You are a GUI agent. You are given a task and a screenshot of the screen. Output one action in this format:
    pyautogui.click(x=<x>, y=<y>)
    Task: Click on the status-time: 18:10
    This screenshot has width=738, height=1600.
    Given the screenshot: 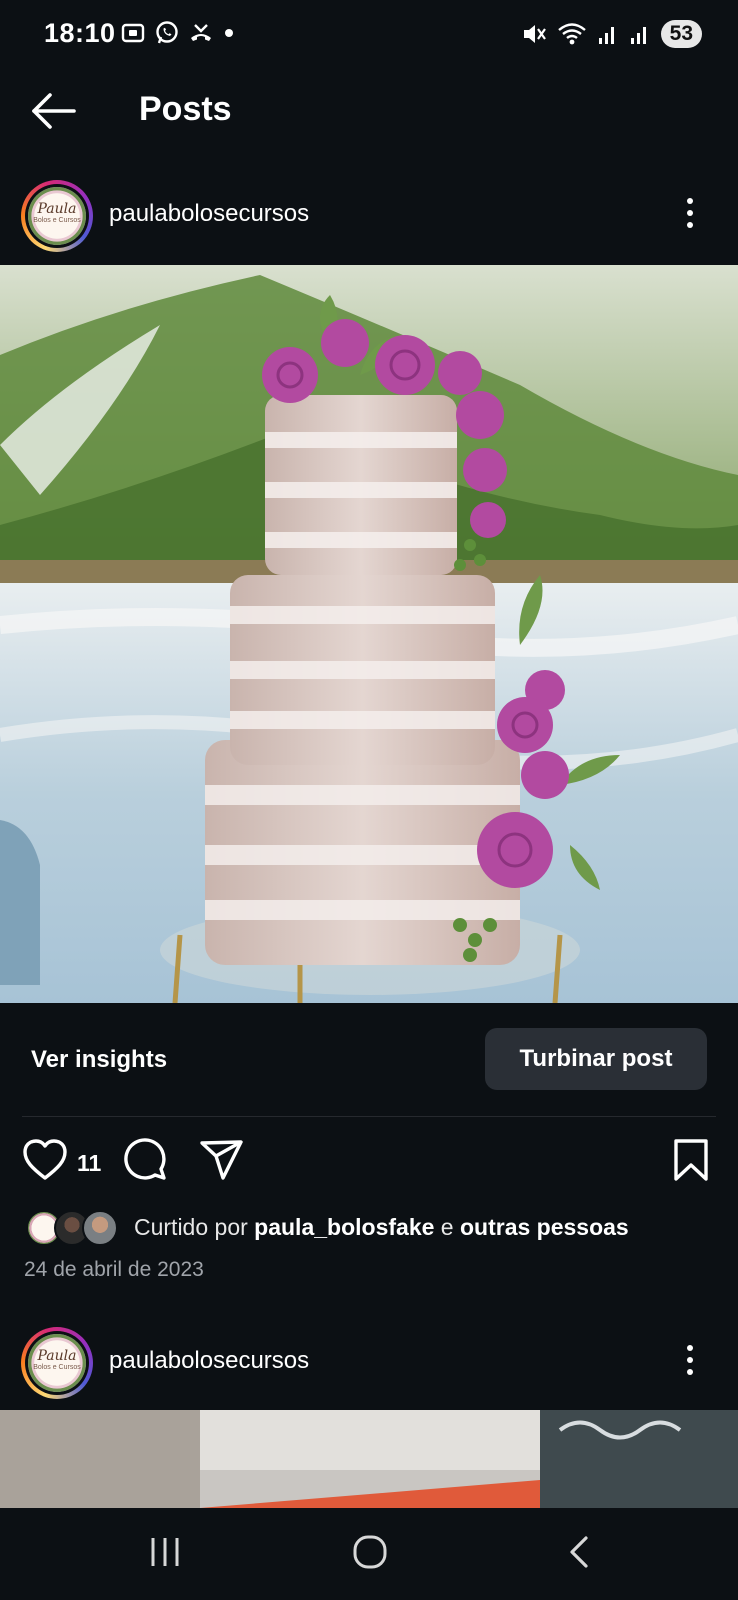 What is the action you would take?
    pyautogui.click(x=80, y=33)
    